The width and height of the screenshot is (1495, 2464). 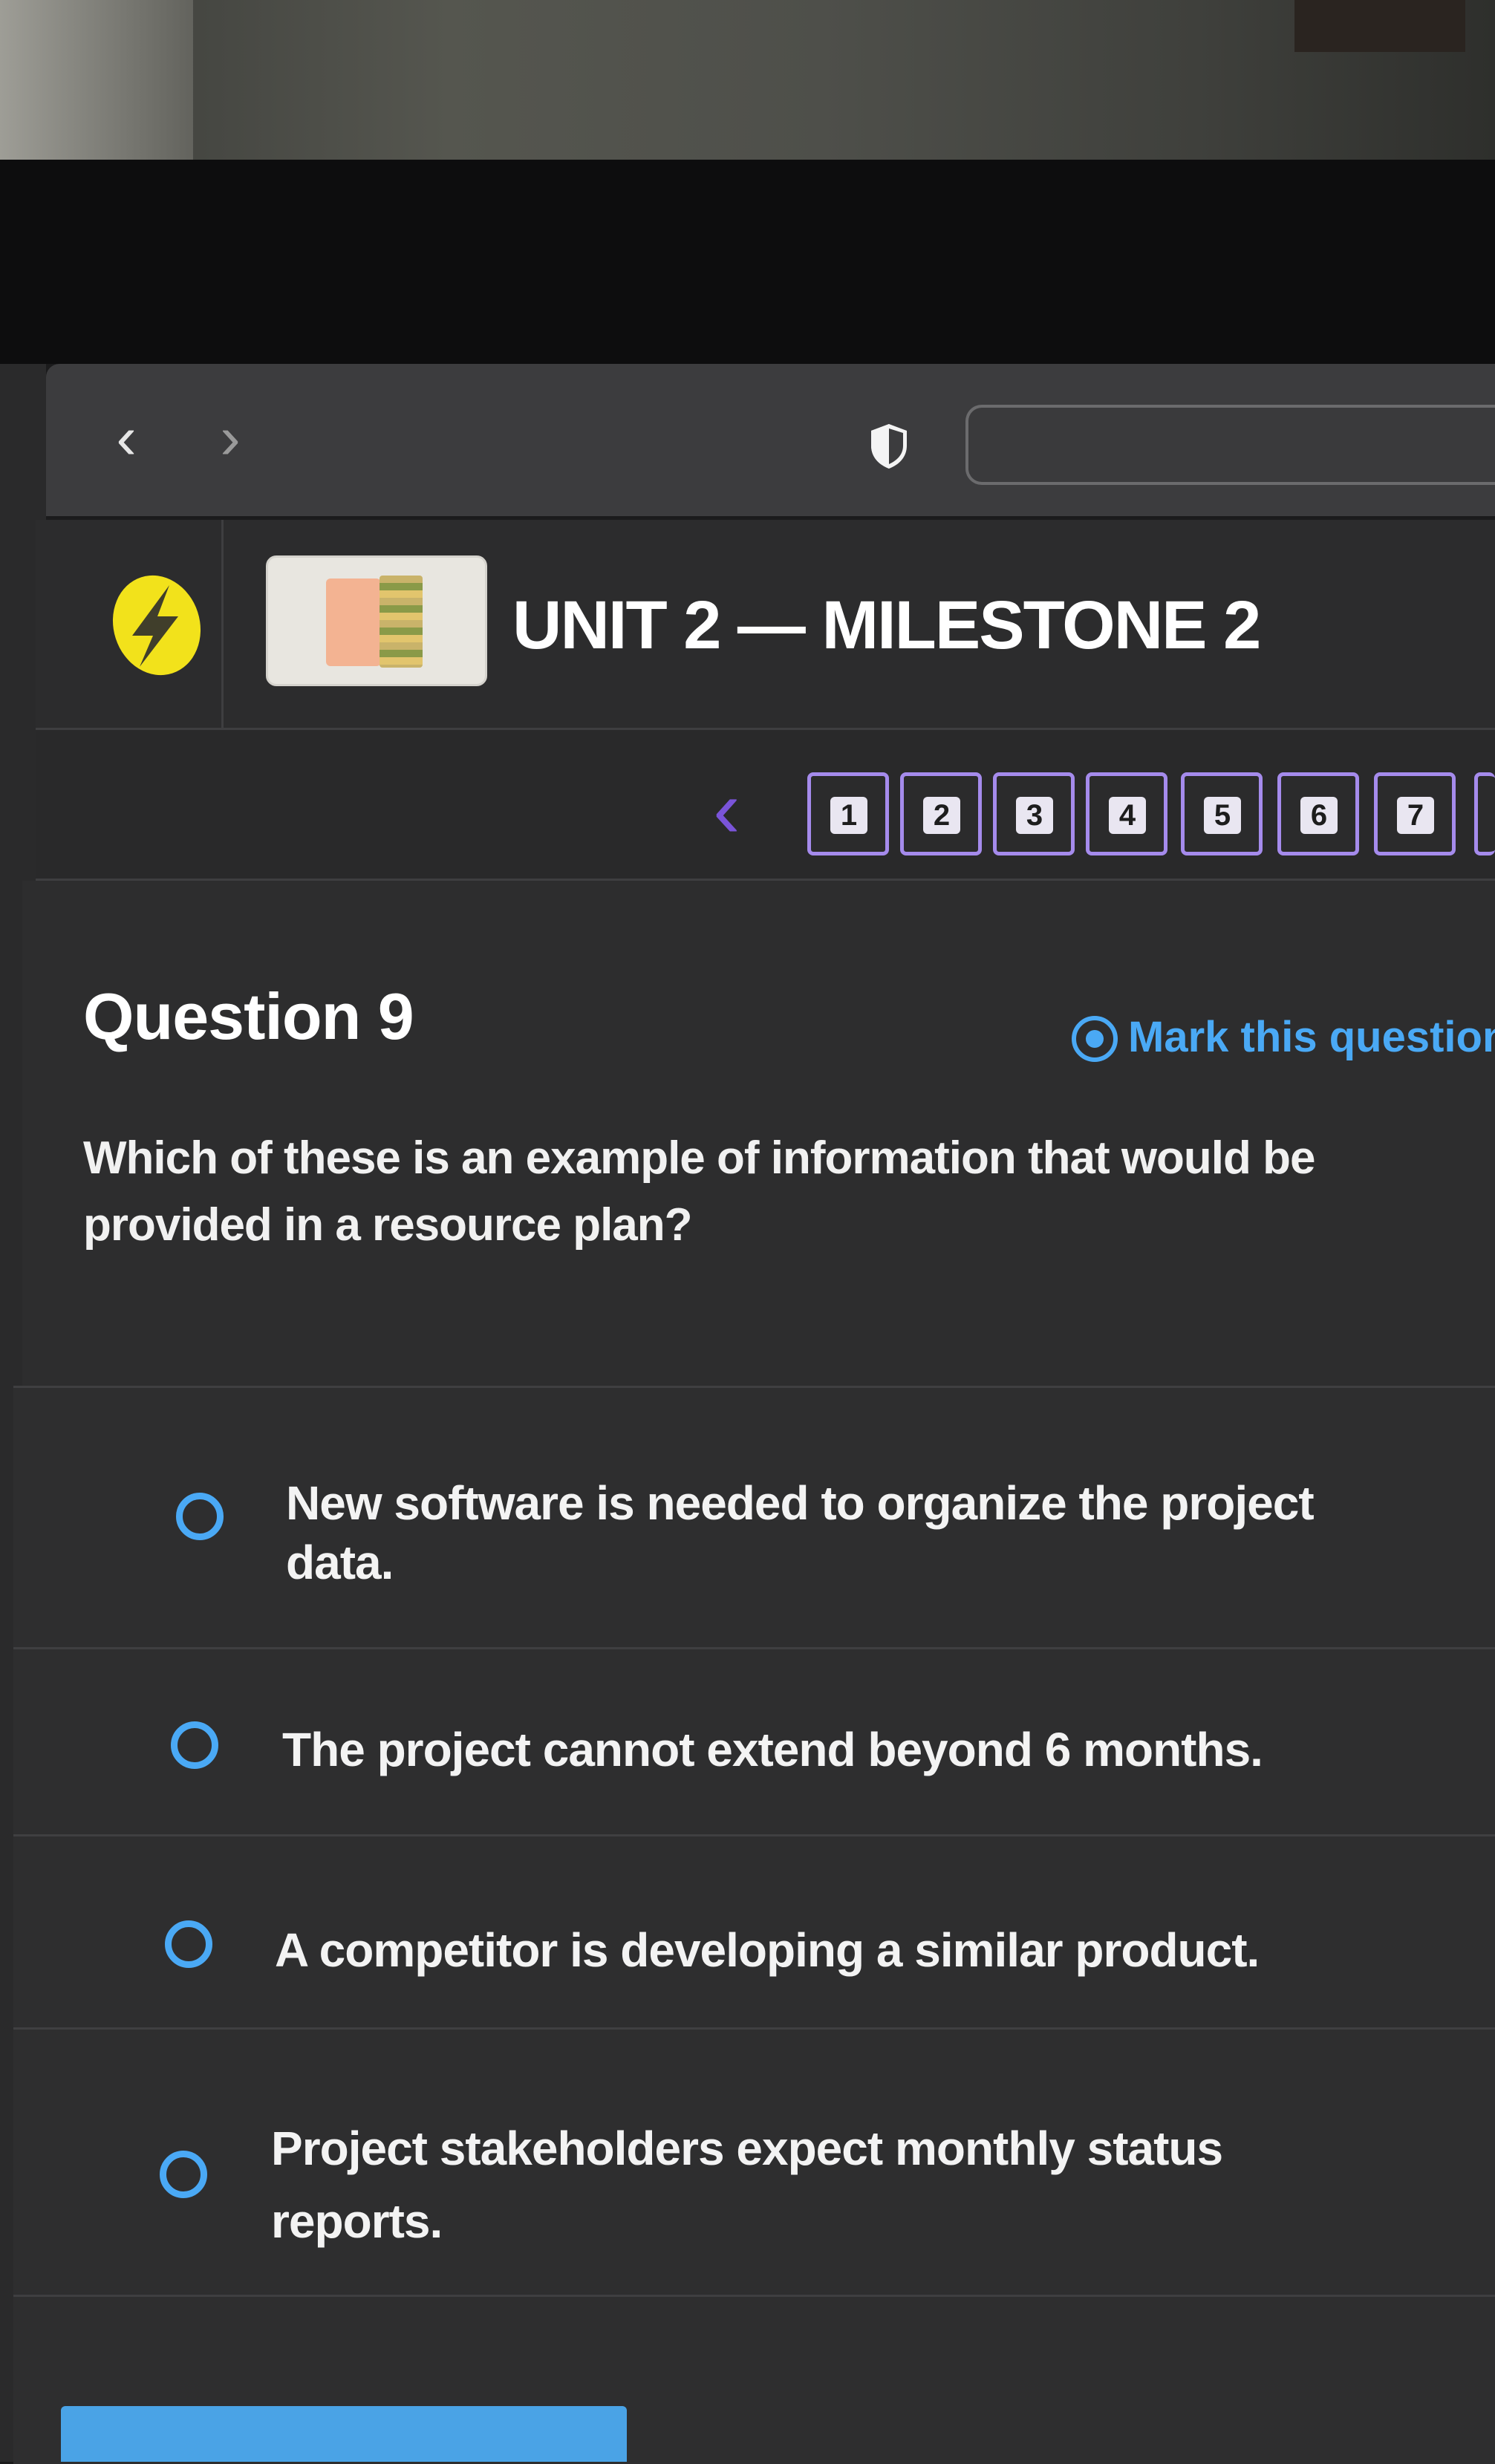 What do you see at coordinates (230, 438) in the screenshot?
I see `forward-icon: ›` at bounding box center [230, 438].